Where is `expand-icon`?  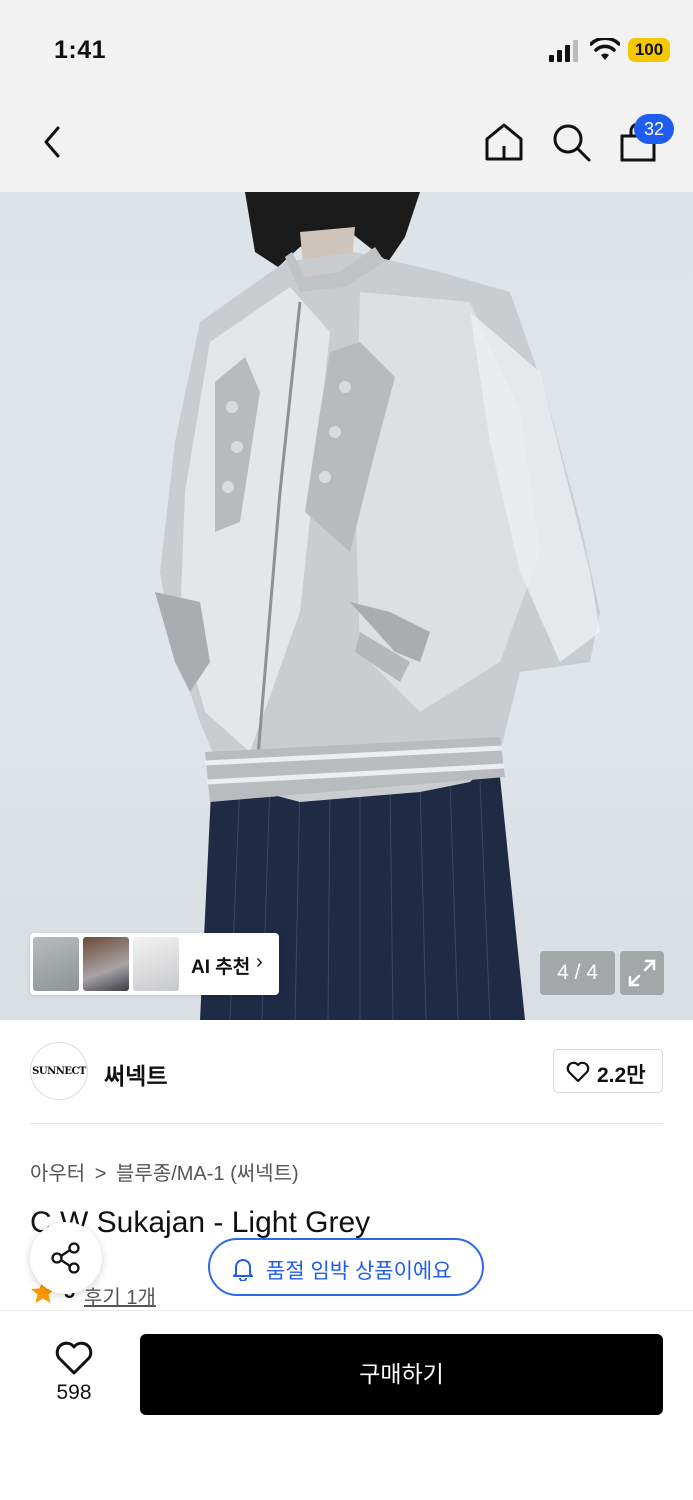
expand-icon is located at coordinates (642, 973).